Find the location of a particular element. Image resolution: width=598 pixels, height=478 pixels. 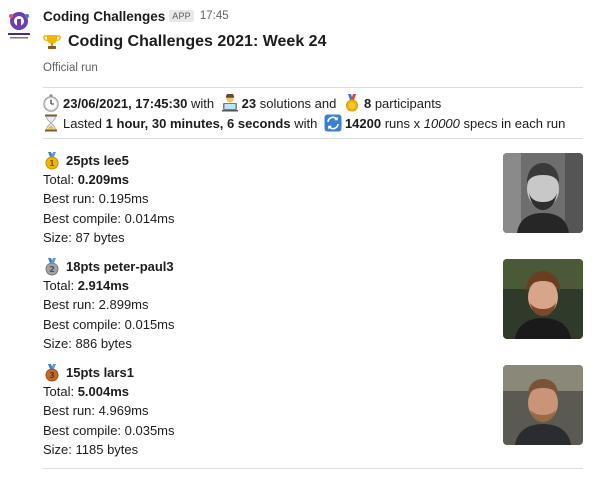

participants-count: 8 is located at coordinates (367, 103).